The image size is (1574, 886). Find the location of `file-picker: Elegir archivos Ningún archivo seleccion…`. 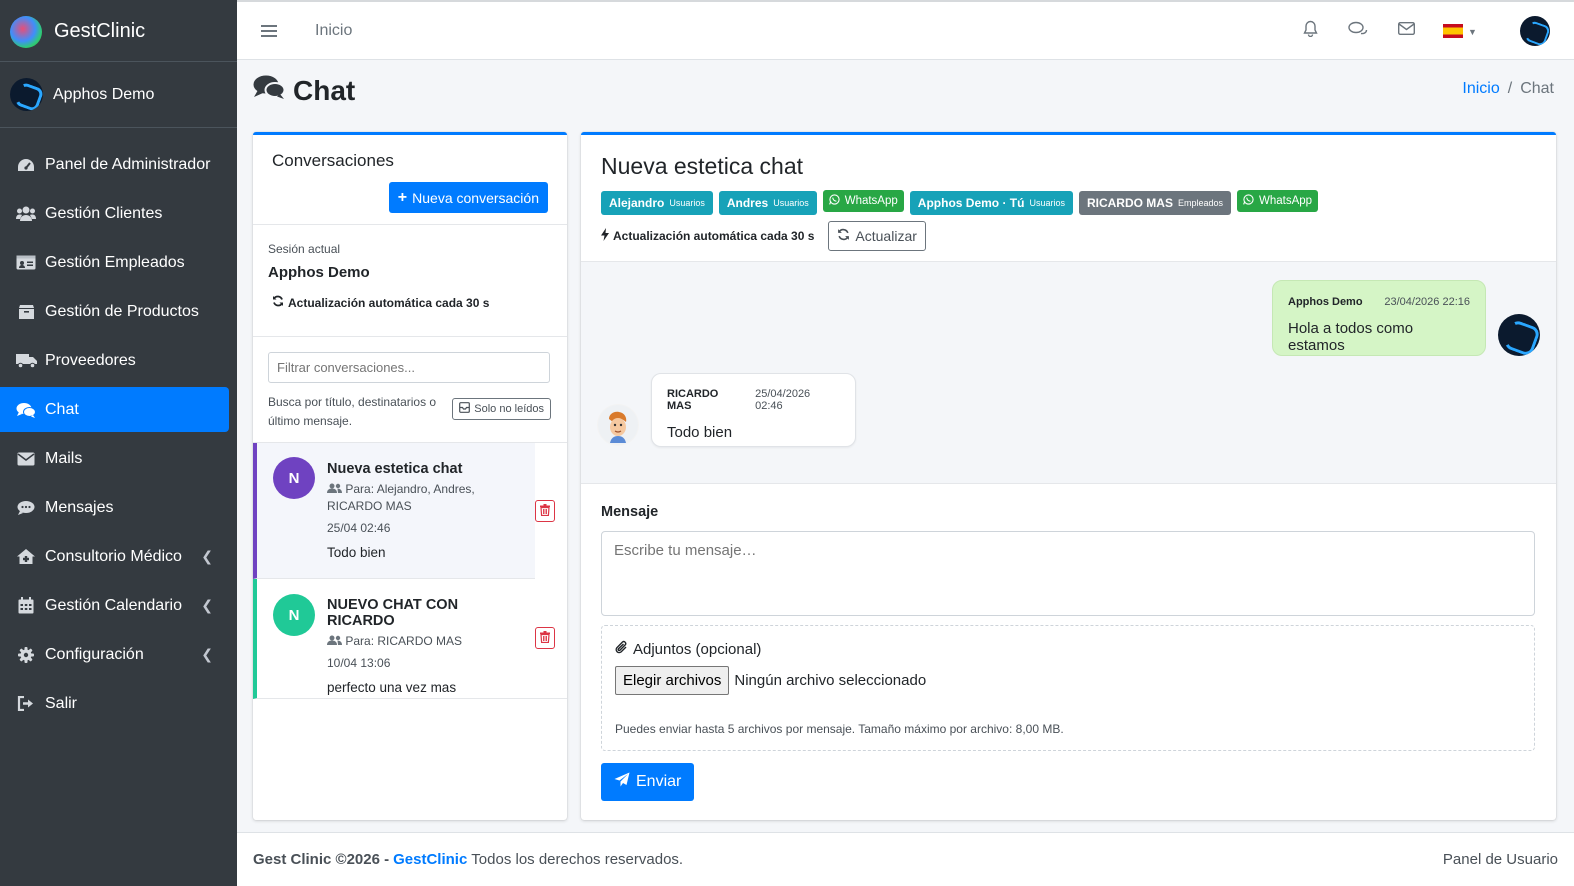

file-picker: Elegir archivos Ningún archivo seleccion… is located at coordinates (1068, 680).